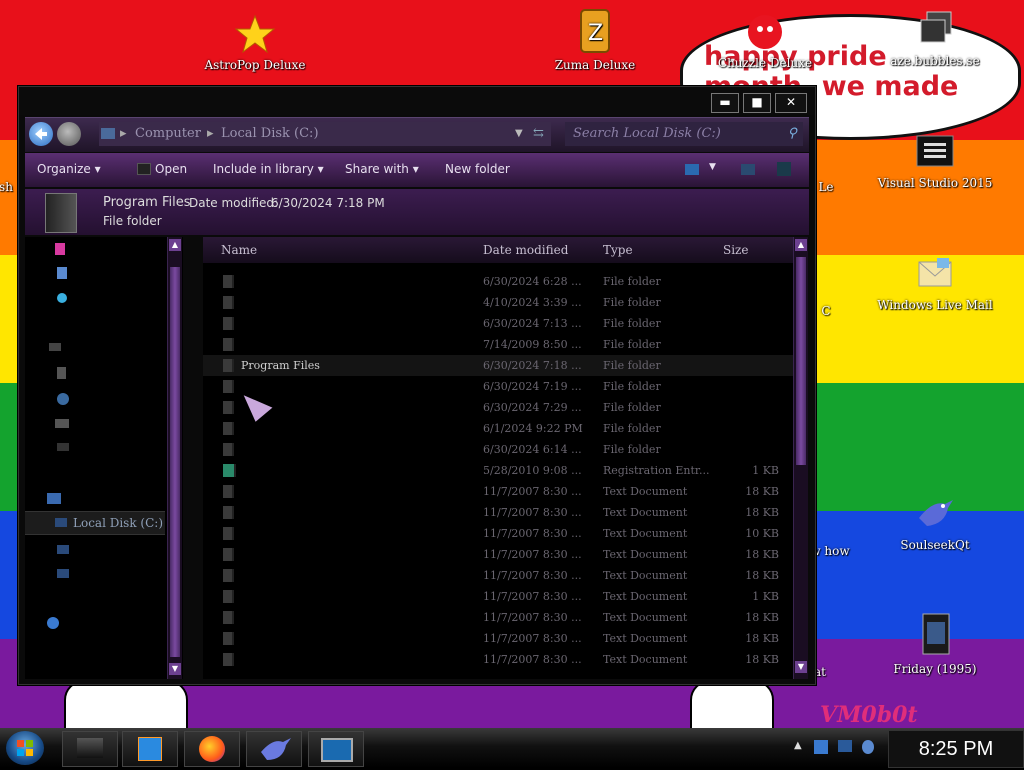  What do you see at coordinates (212, 749) in the screenshot?
I see `taskbar-firefox` at bounding box center [212, 749].